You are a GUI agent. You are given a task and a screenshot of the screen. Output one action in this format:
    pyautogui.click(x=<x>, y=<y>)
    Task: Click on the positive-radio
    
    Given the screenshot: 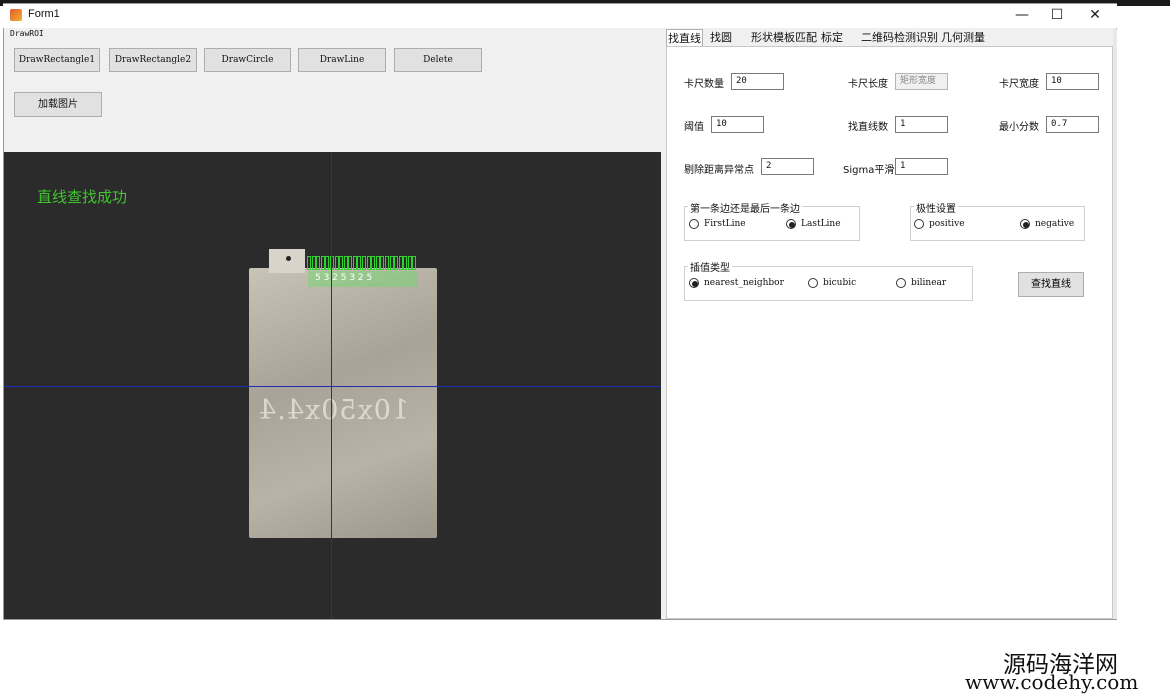 What is the action you would take?
    pyautogui.click(x=919, y=224)
    